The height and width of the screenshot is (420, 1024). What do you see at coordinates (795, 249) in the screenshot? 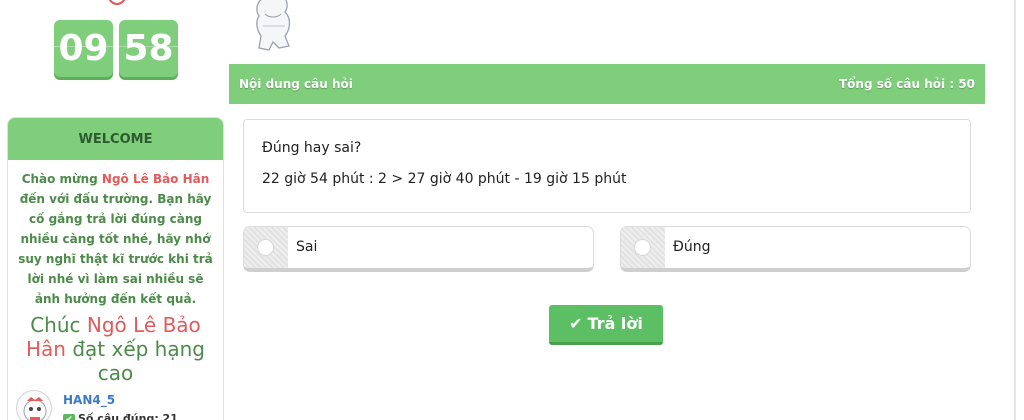
I see `answer-option-dung: Đúng` at bounding box center [795, 249].